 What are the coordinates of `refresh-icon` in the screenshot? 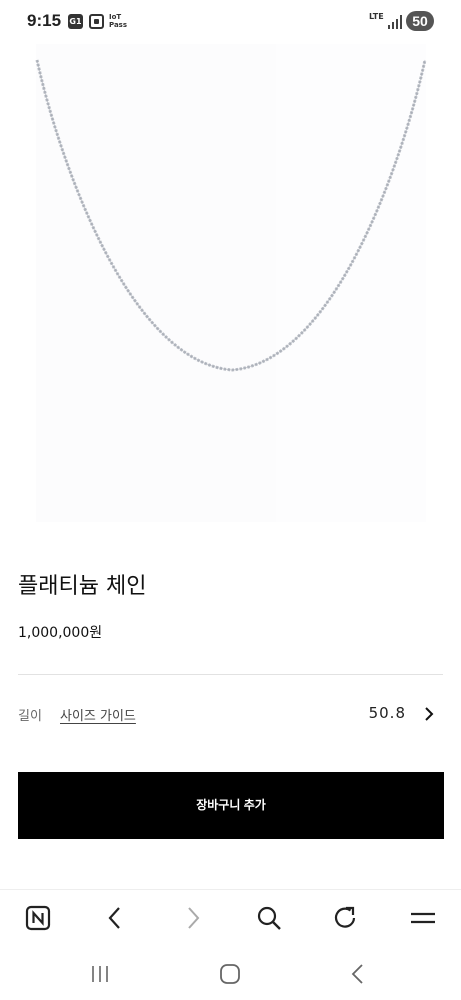 It's located at (346, 918).